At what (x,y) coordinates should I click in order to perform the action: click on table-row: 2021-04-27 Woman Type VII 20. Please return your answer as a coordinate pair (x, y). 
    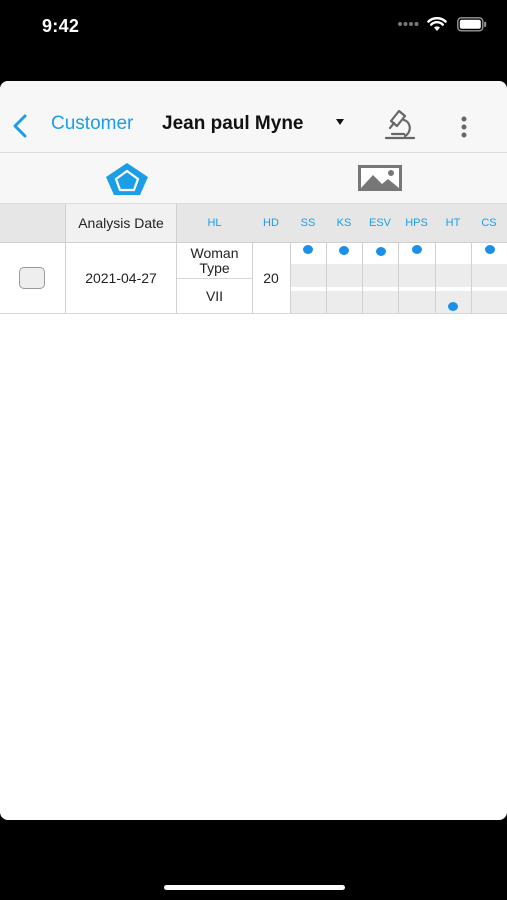
    Looking at the image, I should click on (253, 278).